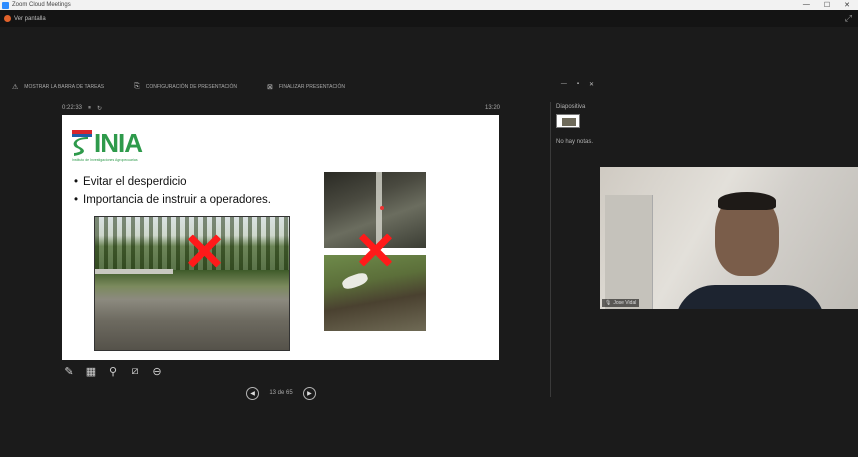  I want to click on presenter-window-controls: — ▪ ✕, so click(577, 84).